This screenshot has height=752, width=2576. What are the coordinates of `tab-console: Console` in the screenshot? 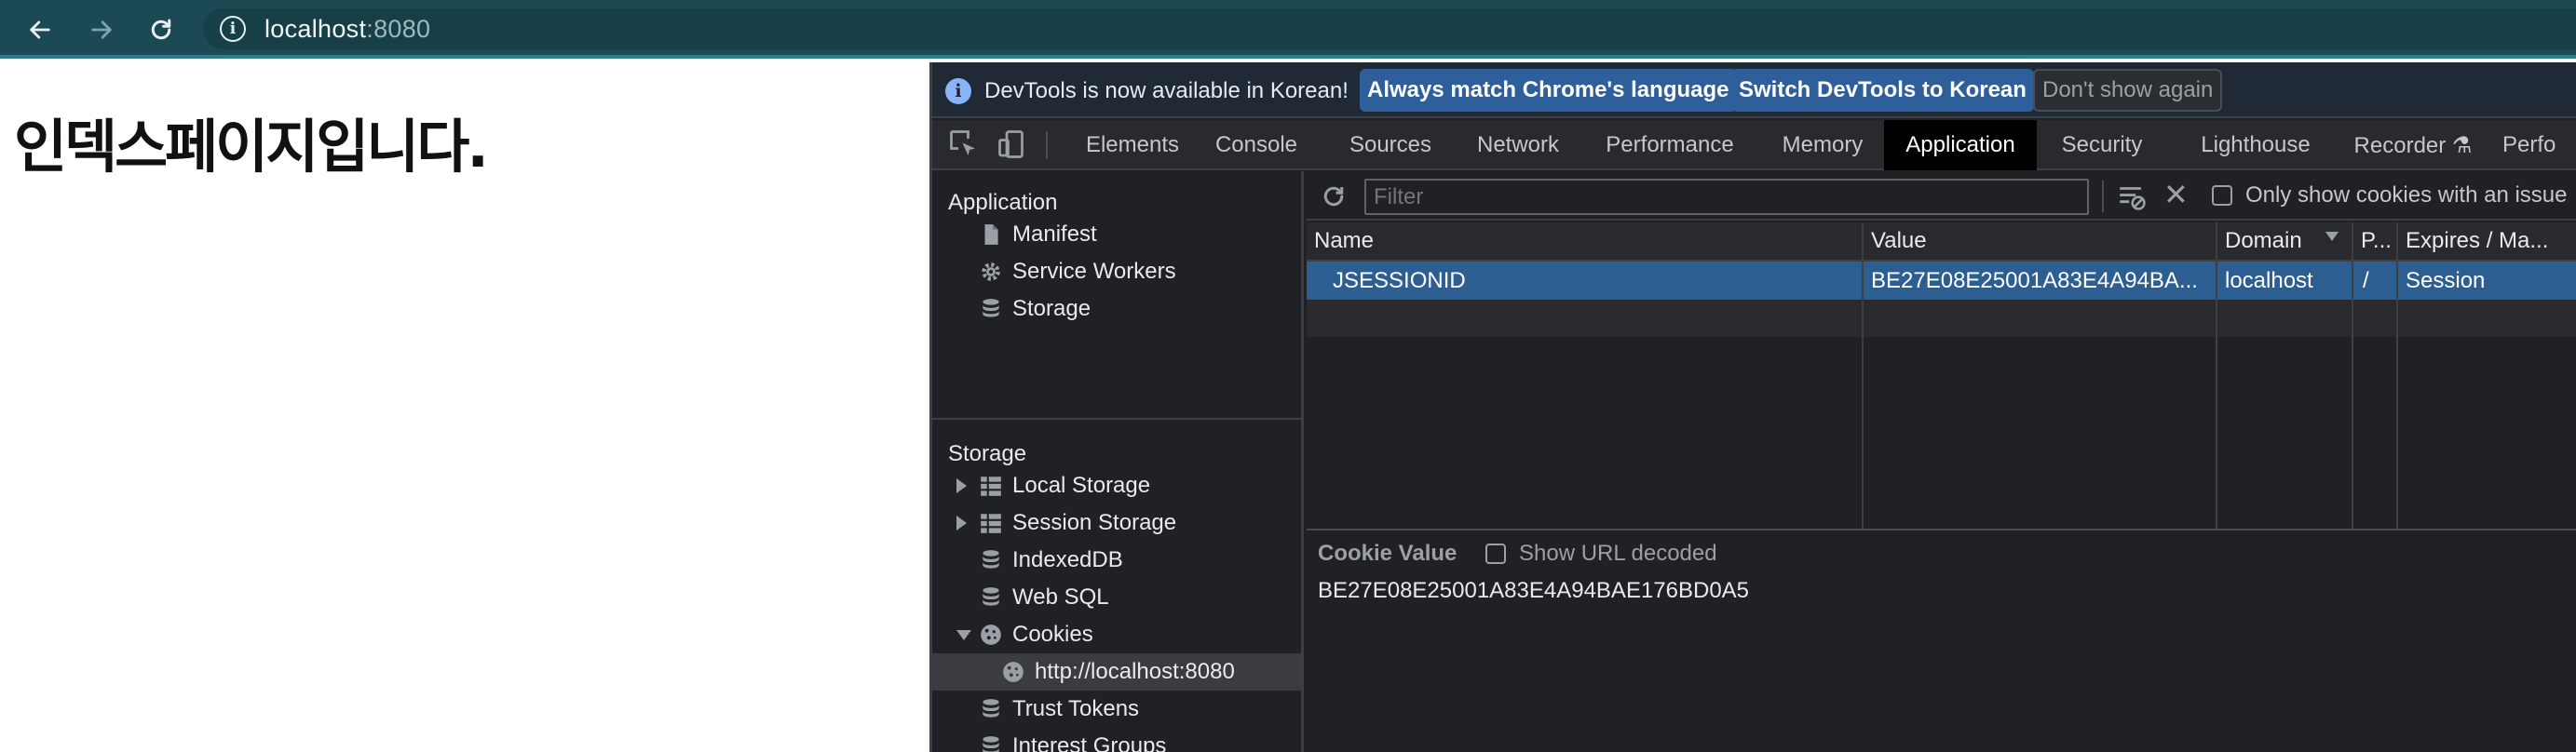 It's located at (1256, 145).